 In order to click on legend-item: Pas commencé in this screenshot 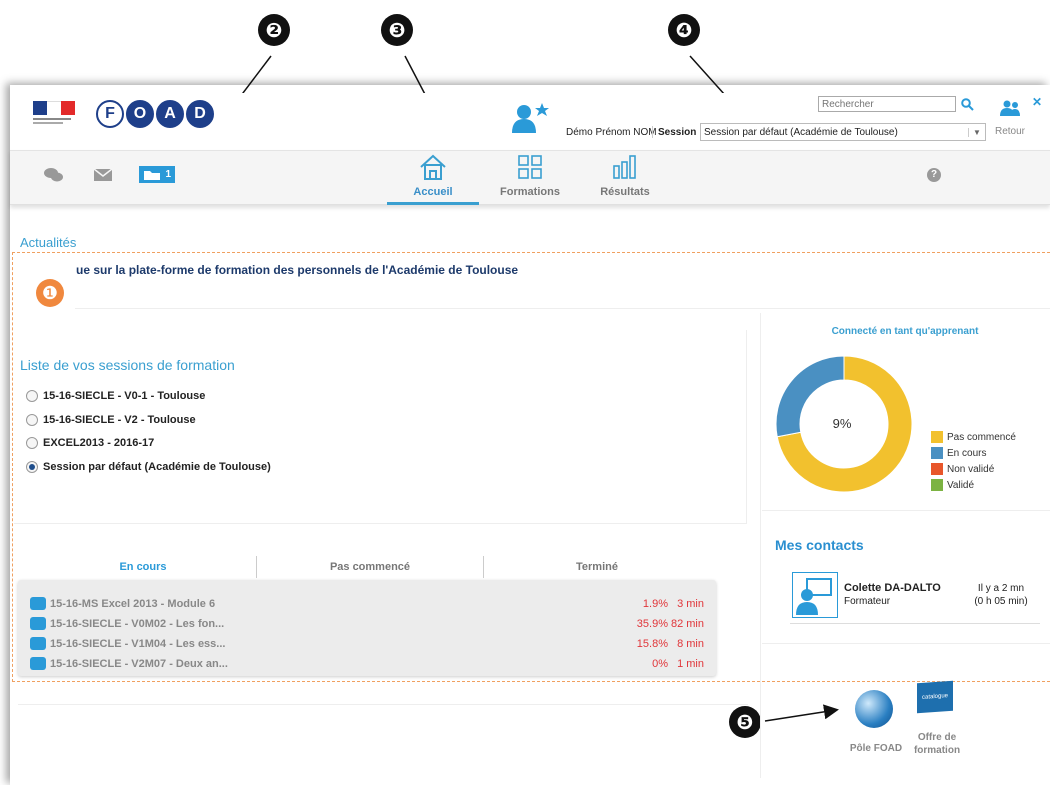, I will do `click(973, 437)`.